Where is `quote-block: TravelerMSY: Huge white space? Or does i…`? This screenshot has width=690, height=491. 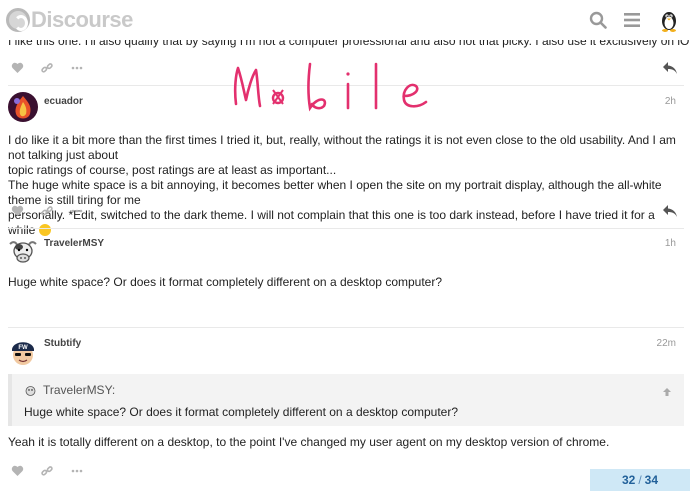 quote-block: TravelerMSY: Huge white space? Or does i… is located at coordinates (346, 400).